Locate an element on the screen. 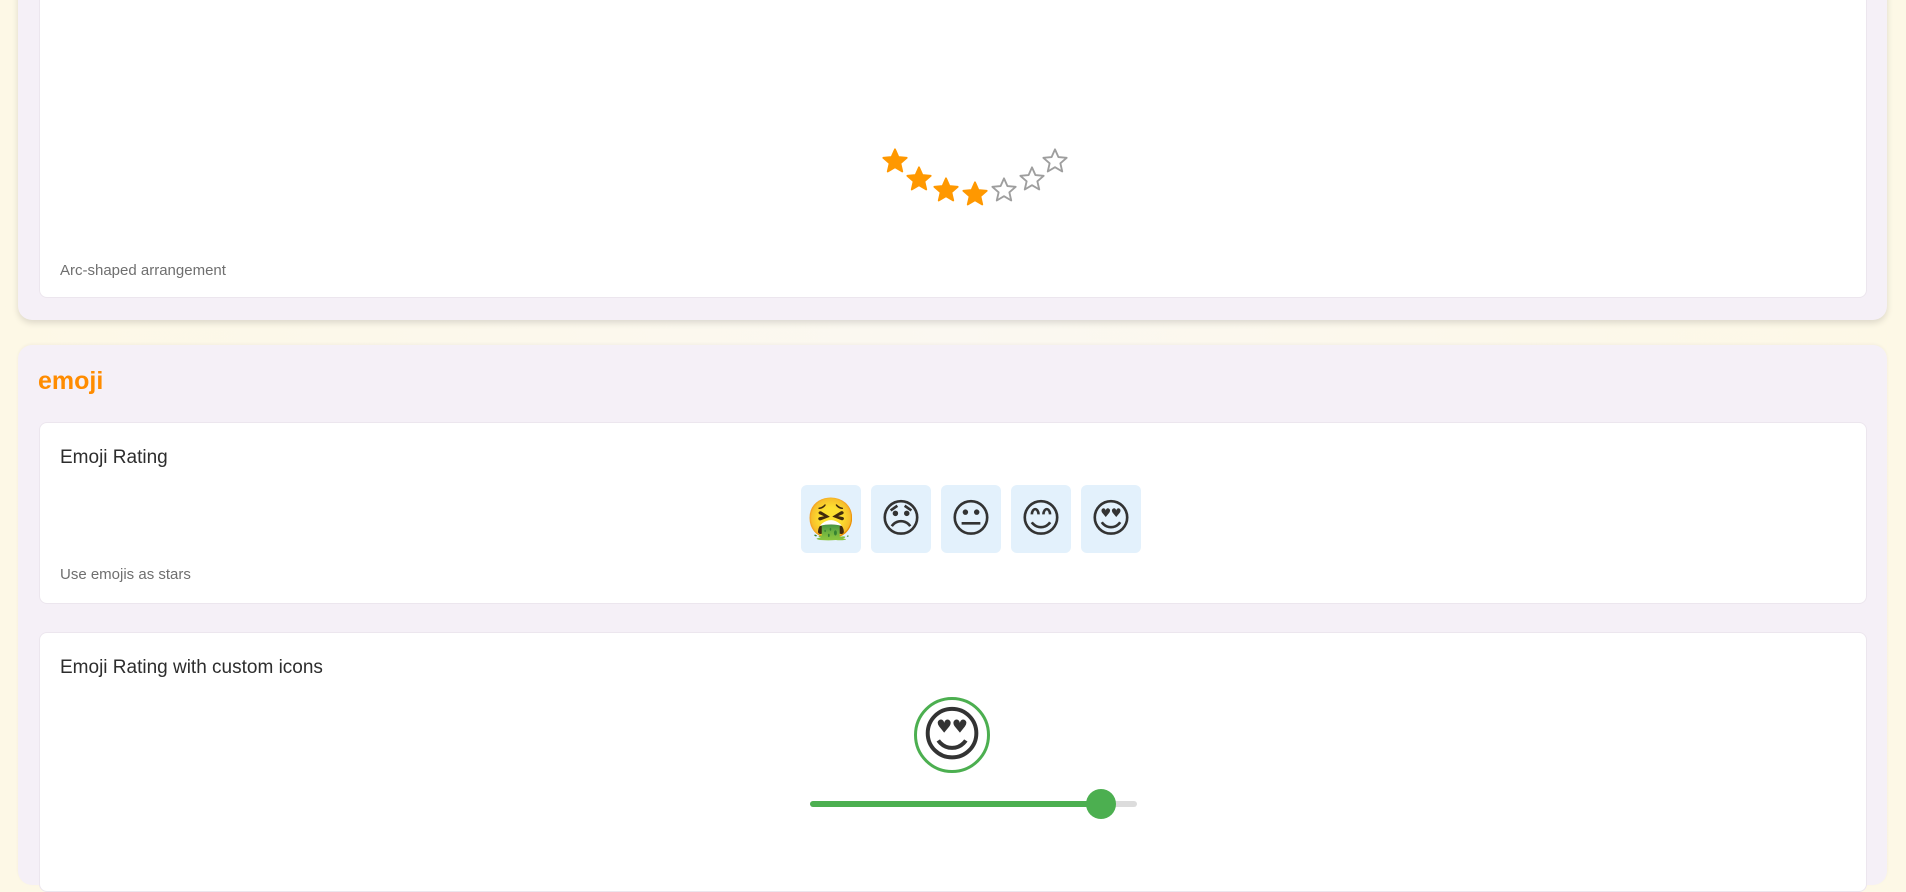 The width and height of the screenshot is (1906, 892). rating-slider is located at coordinates (973, 804).